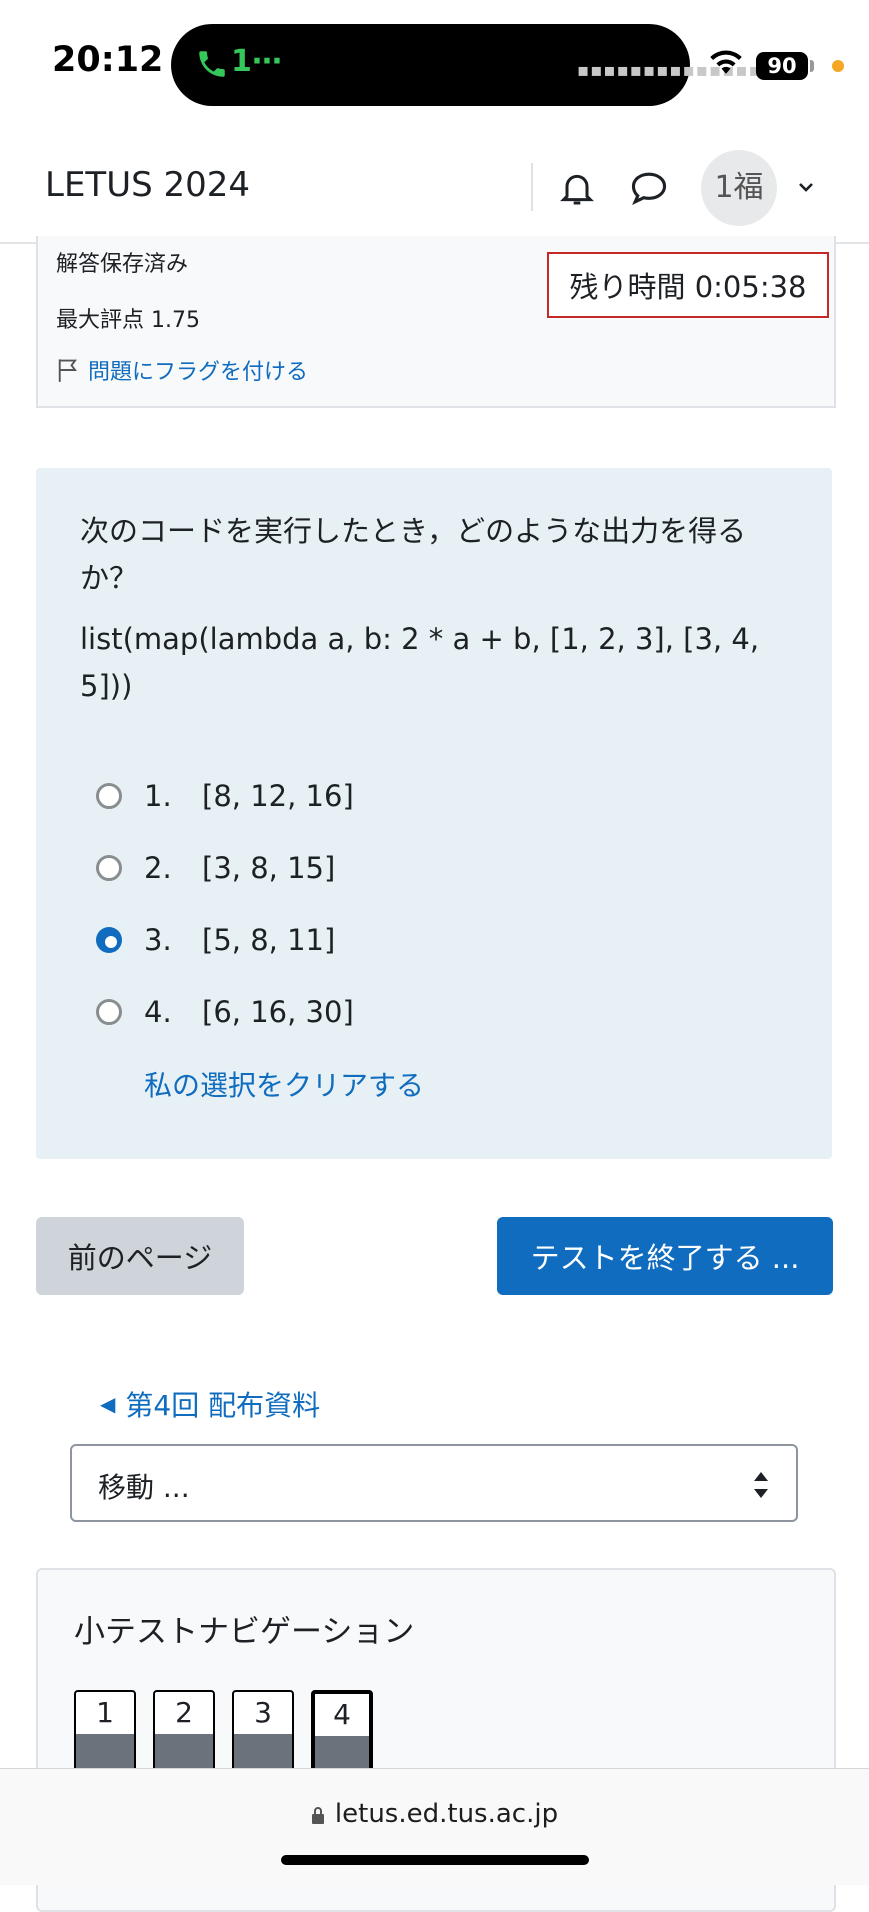 Image resolution: width=869 pixels, height=1912 pixels. I want to click on user-avatar: 1福, so click(739, 188).